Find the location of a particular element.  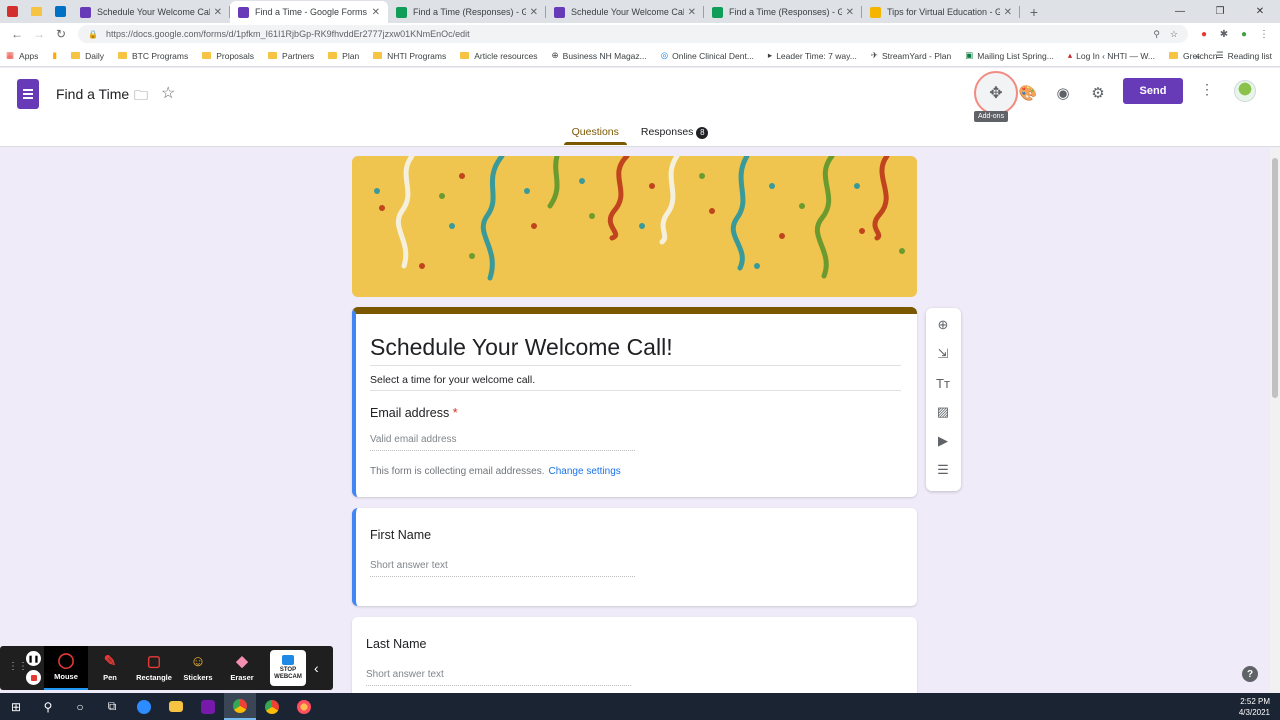

drag-handle-icon: ⋮⋮ is located at coordinates (18, 666).